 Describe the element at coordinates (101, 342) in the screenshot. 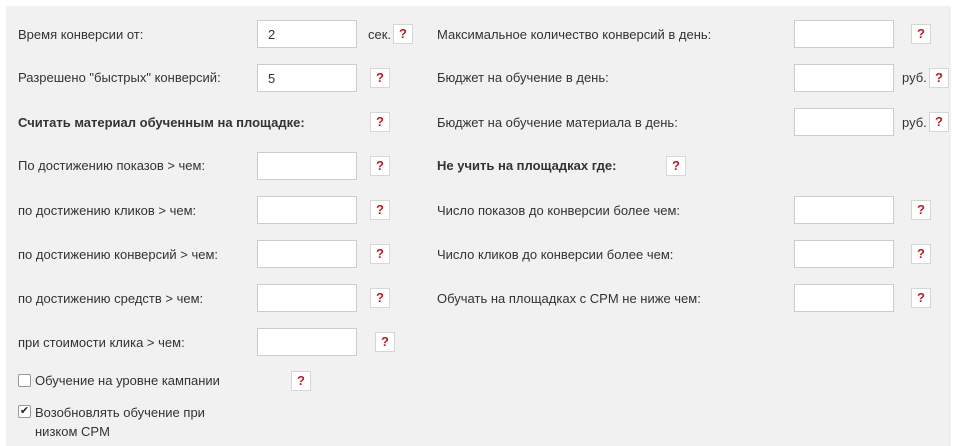

I see `by-click-cost-label: при стоимости клика > чем:` at that location.